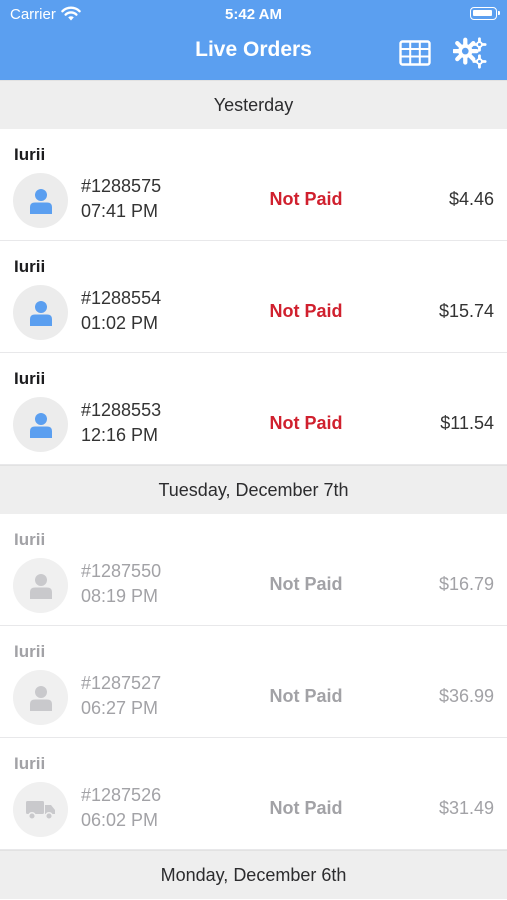  What do you see at coordinates (466, 808) in the screenshot?
I see `order-amount: $31.49` at bounding box center [466, 808].